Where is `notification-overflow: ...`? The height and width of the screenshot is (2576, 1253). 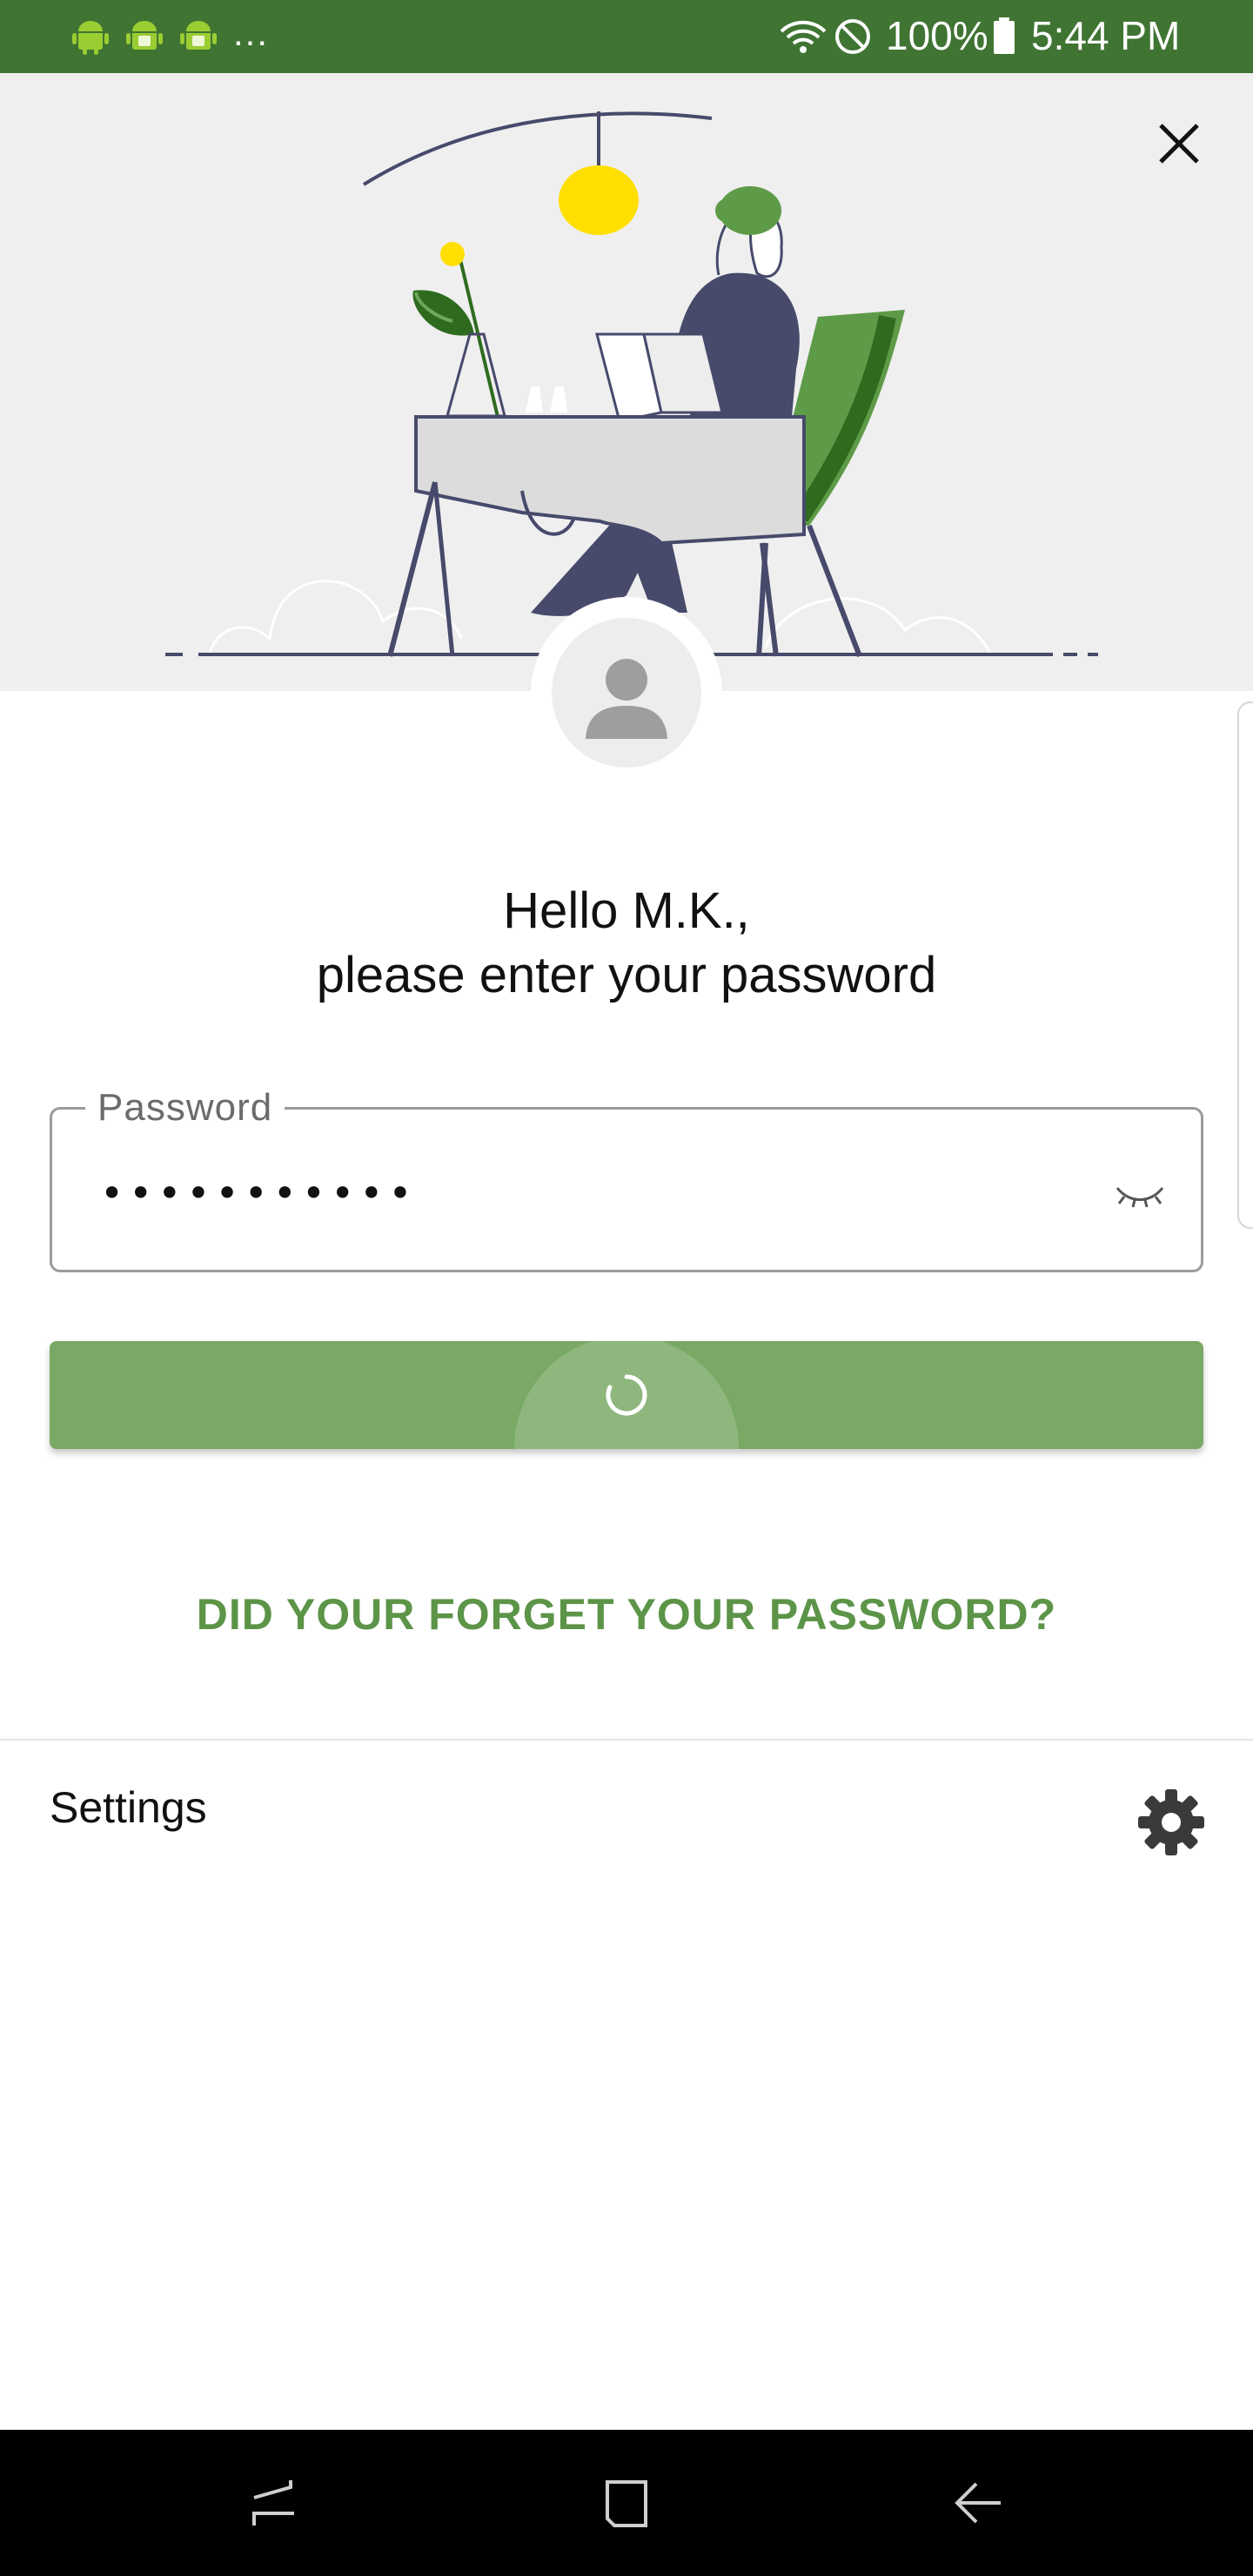
notification-overflow: ... is located at coordinates (251, 32).